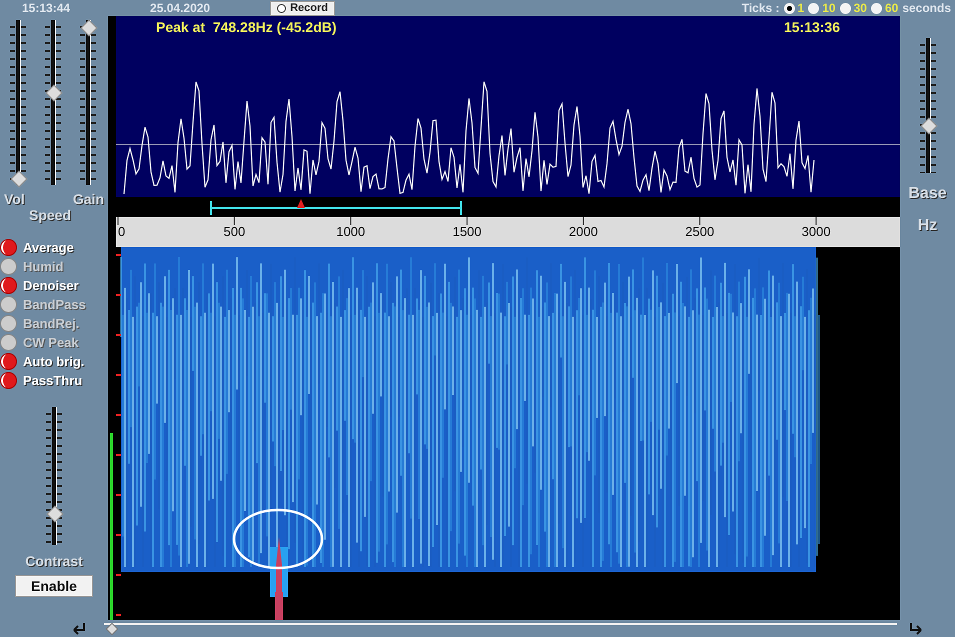  Describe the element at coordinates (112, 628) in the screenshot. I see `scroll-thumb` at that location.